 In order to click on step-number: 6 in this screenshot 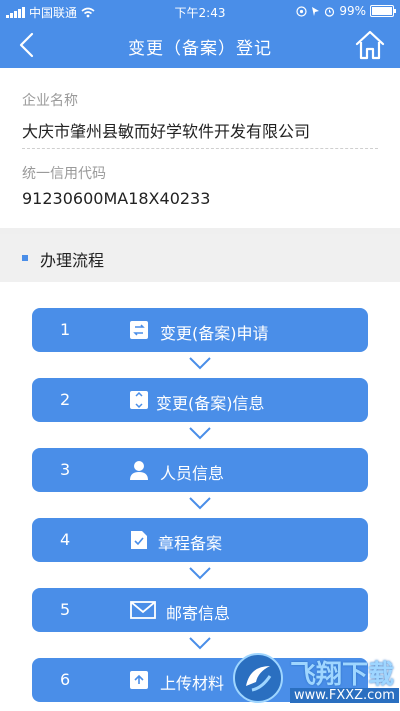, I will do `click(65, 679)`.